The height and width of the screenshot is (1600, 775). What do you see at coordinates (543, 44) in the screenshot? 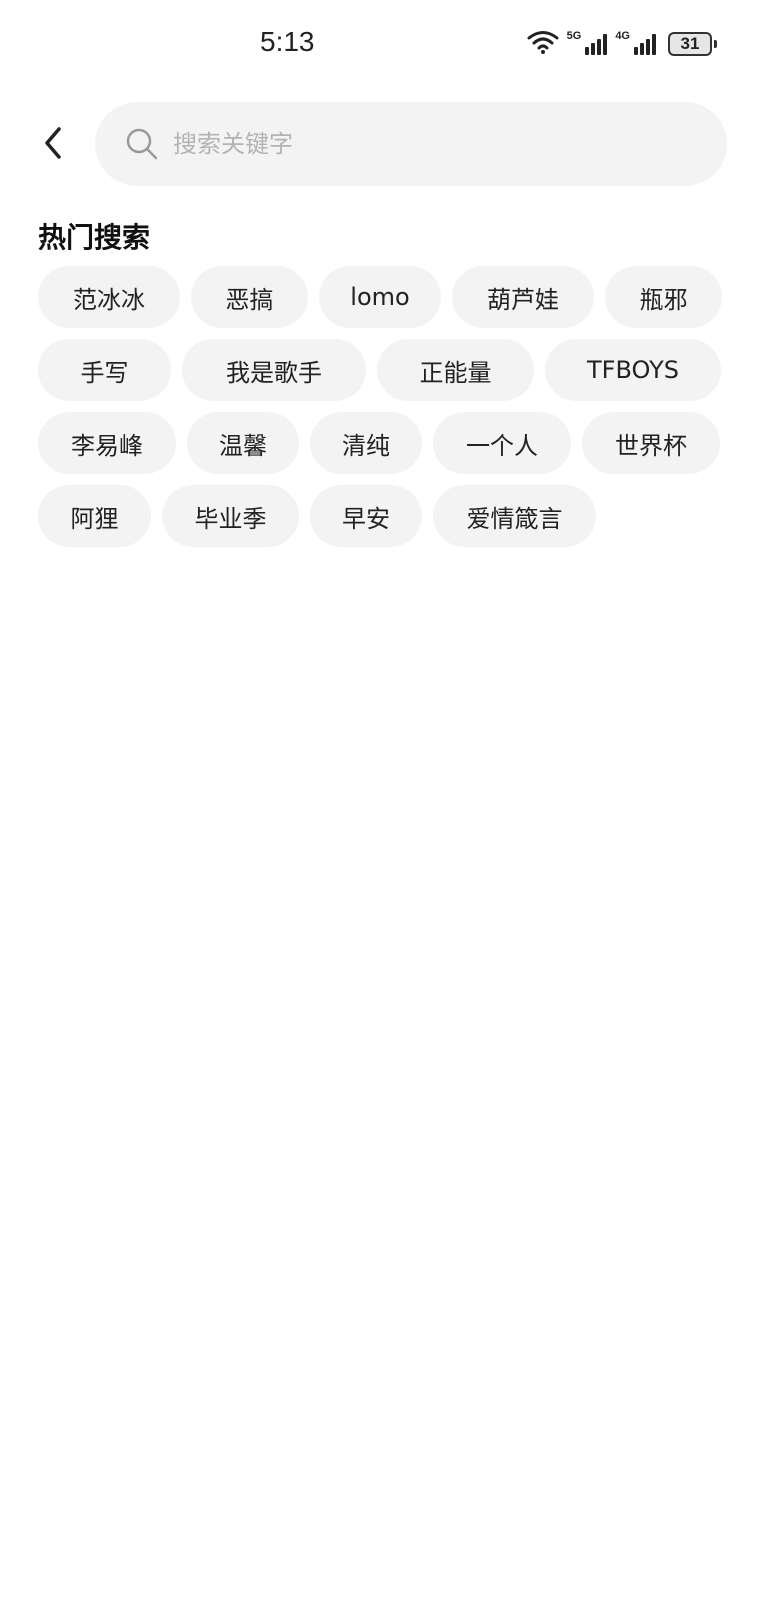
I see `wifi-icon` at bounding box center [543, 44].